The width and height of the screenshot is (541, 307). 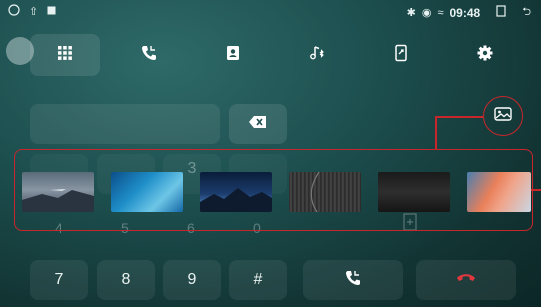 I want to click on tab-contacts, so click(x=233, y=55).